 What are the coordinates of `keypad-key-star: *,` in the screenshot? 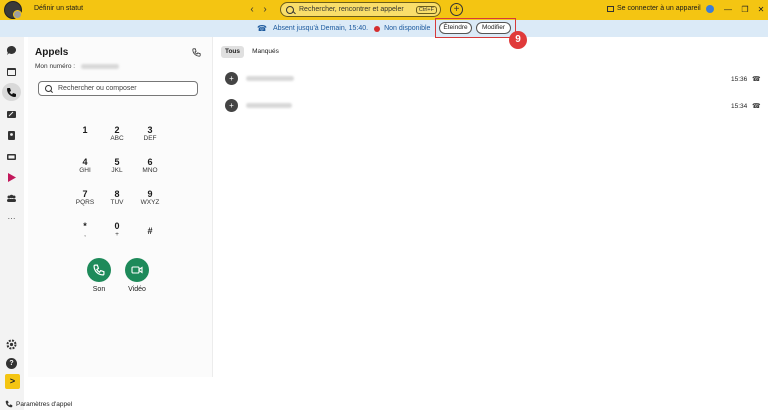 It's located at (85, 230).